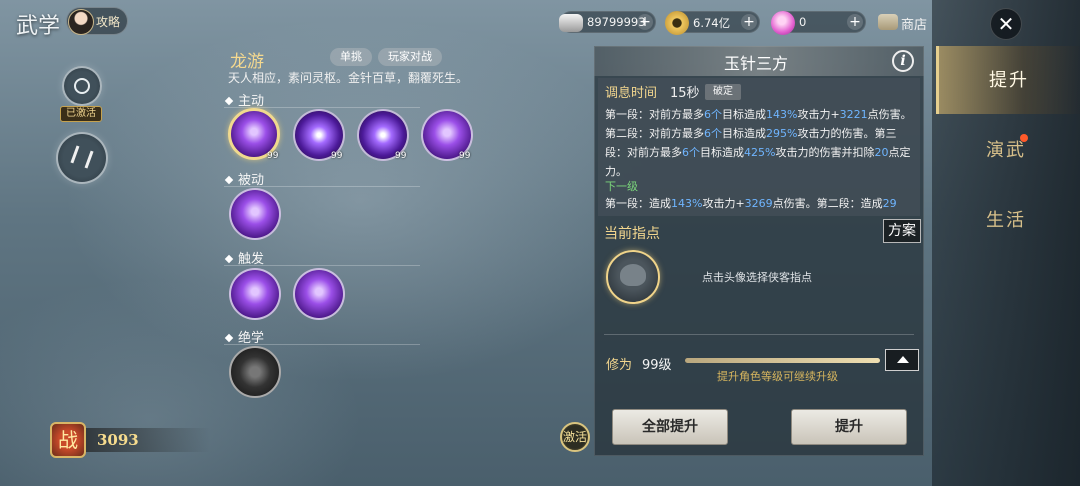 The height and width of the screenshot is (486, 1080). Describe the element at coordinates (322, 178) in the screenshot. I see `section-passive: 被动` at that location.